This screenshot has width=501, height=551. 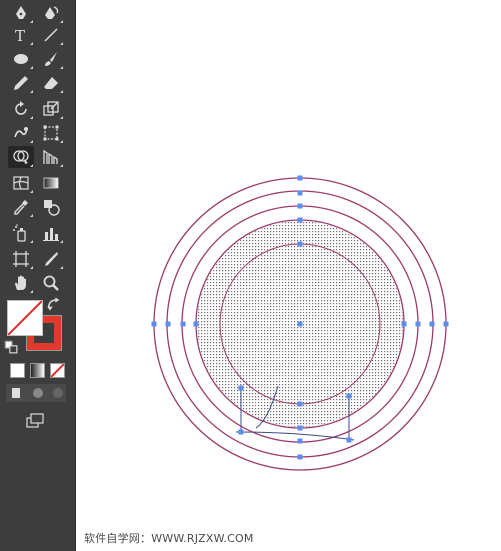 What do you see at coordinates (51, 259) in the screenshot?
I see `slice-tool-icon` at bounding box center [51, 259].